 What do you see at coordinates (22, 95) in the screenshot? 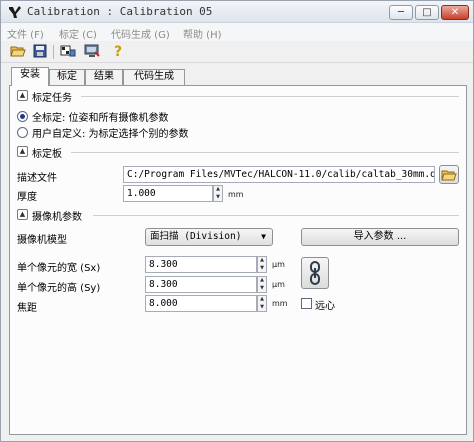
I see `task-collapse-icon: ▲` at bounding box center [22, 95].